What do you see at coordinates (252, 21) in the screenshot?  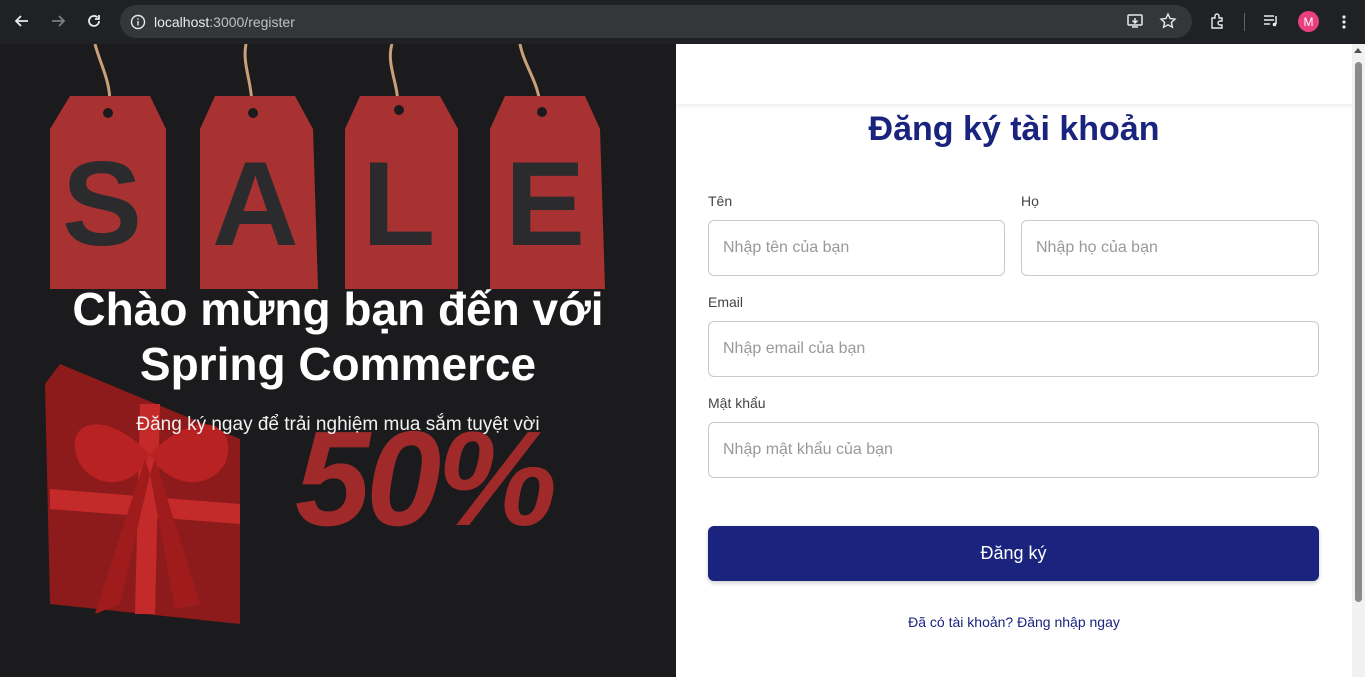 I see `url-path: :3000/register` at bounding box center [252, 21].